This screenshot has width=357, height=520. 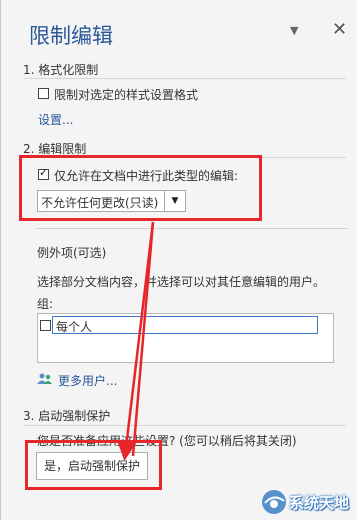 I want to click on annotation-arrows, so click(x=135, y=341).